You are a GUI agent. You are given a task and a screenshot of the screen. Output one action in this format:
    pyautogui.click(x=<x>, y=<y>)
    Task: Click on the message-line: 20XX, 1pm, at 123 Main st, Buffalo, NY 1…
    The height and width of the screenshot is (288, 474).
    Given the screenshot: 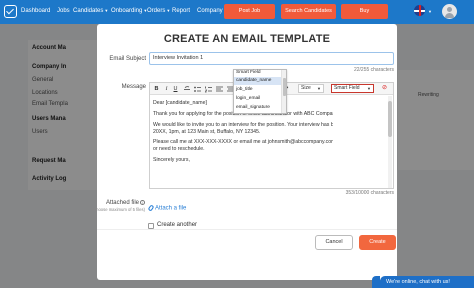 What is the action you would take?
    pyautogui.click(x=207, y=131)
    